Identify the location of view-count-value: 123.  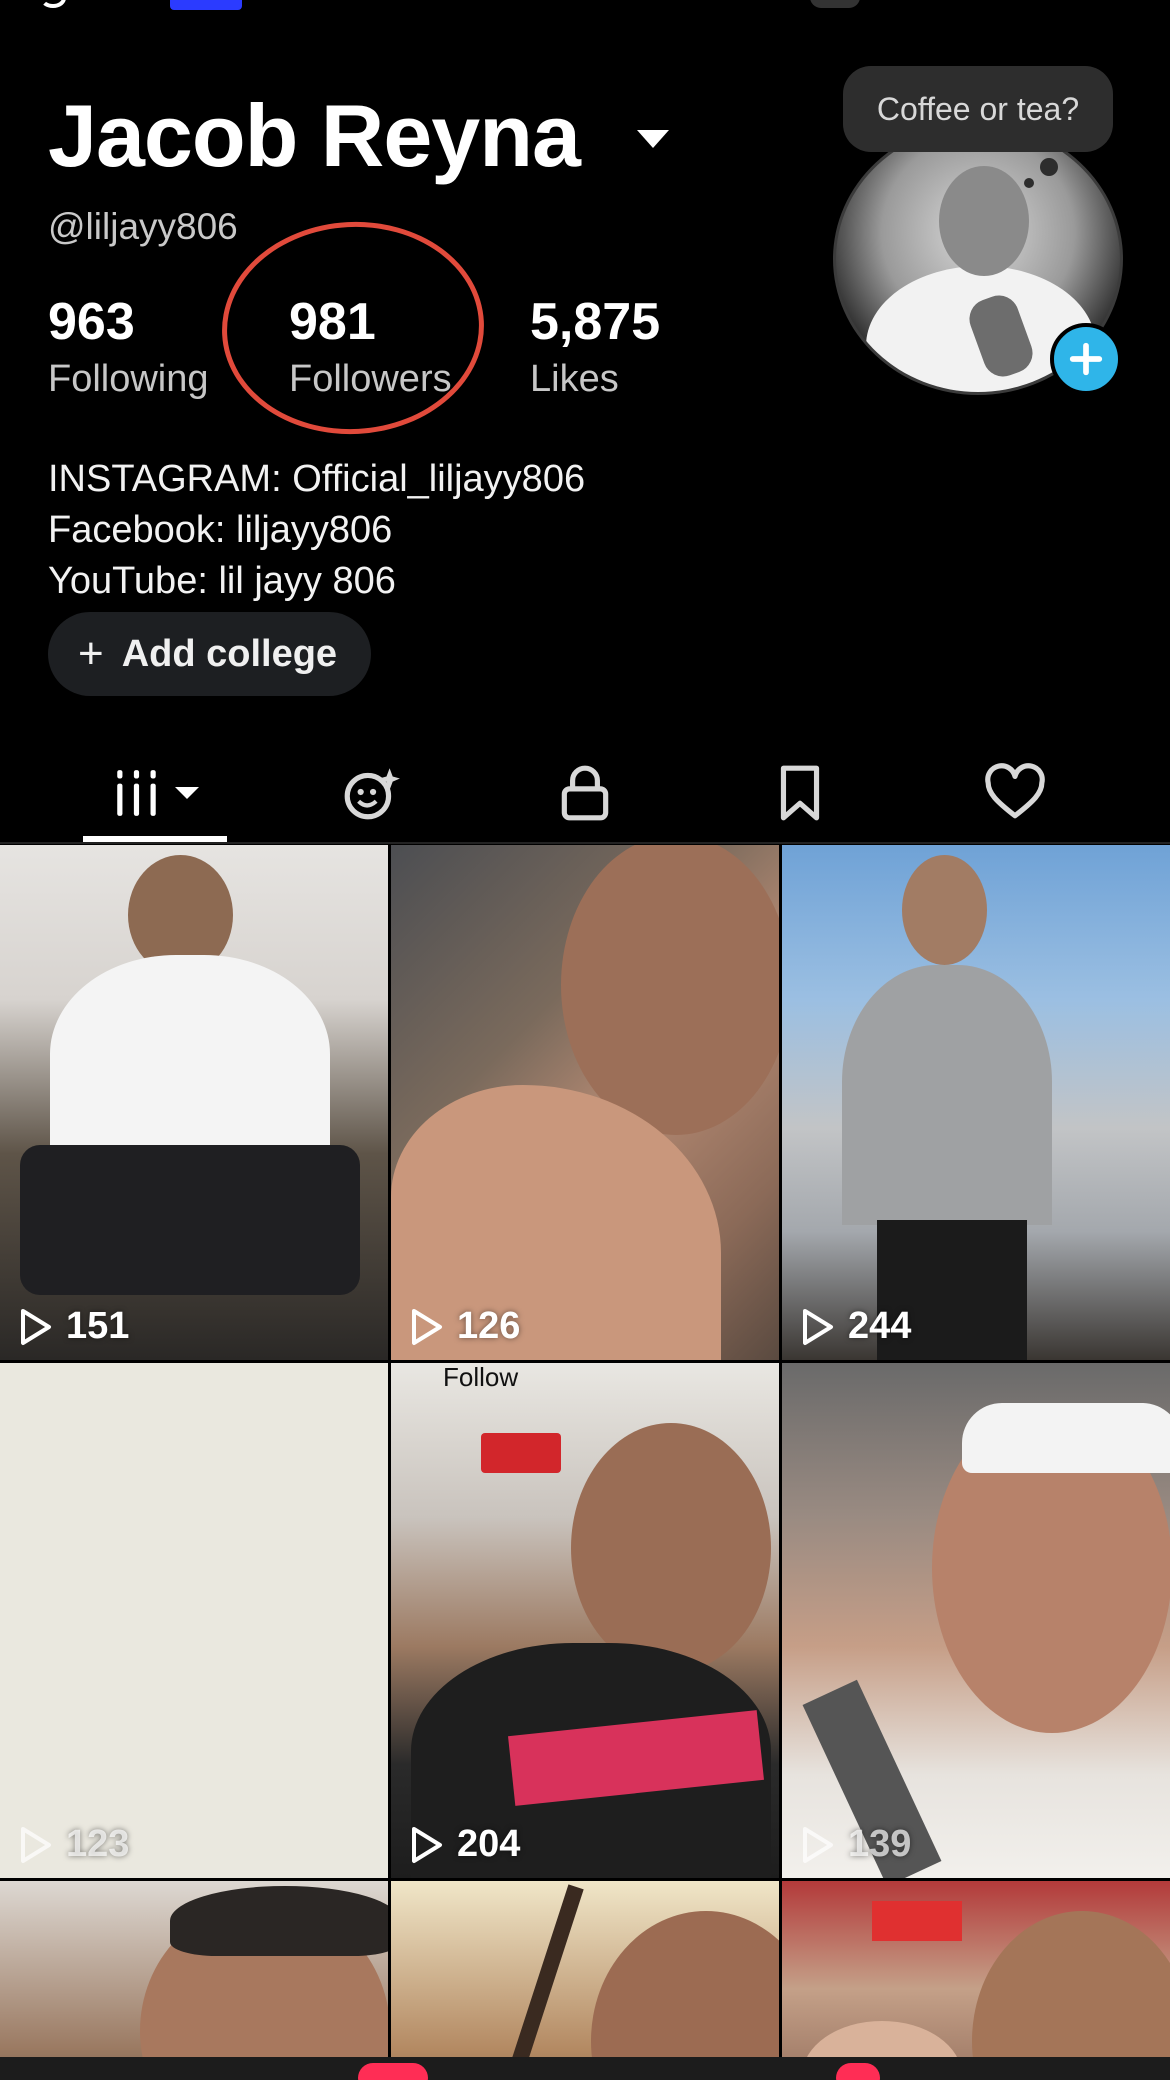
(98, 1844).